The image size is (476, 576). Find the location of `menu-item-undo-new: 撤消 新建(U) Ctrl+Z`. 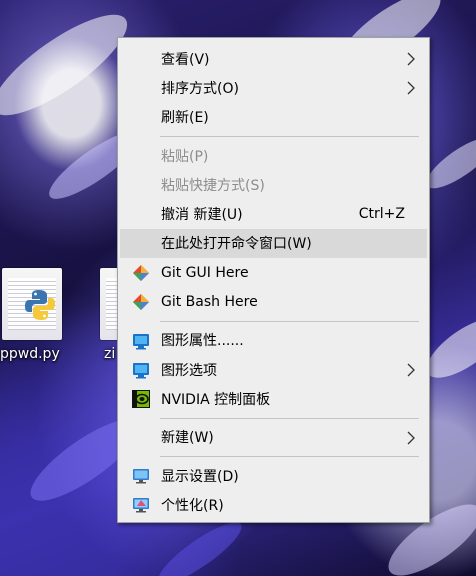

menu-item-undo-new: 撤消 新建(U) Ctrl+Z is located at coordinates (273, 213).